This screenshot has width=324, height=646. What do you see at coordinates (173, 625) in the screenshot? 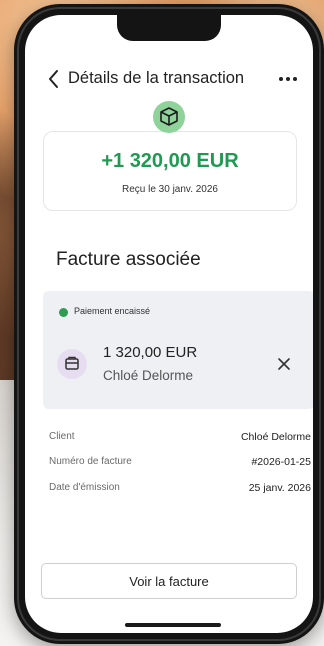
I see `home-indicator` at bounding box center [173, 625].